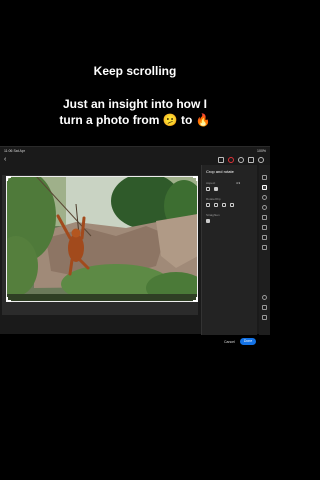 This screenshot has width=320, height=480. What do you see at coordinates (261, 160) in the screenshot?
I see `more-icon` at bounding box center [261, 160].